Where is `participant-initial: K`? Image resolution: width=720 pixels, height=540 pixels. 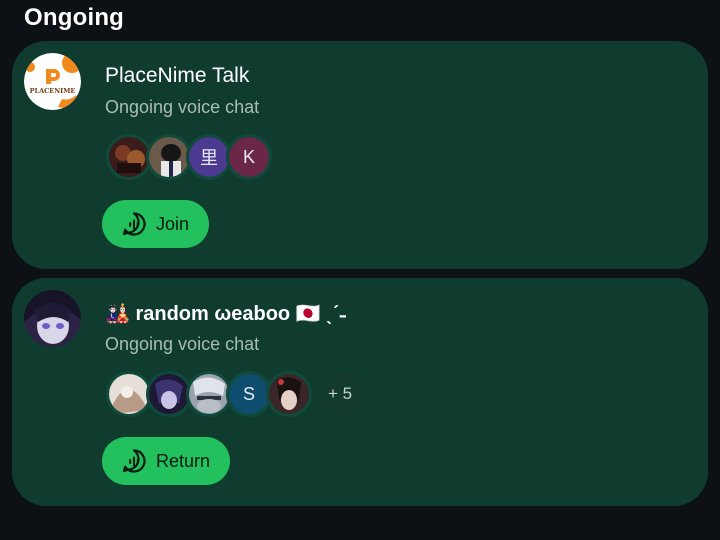 participant-initial: K is located at coordinates (248, 156).